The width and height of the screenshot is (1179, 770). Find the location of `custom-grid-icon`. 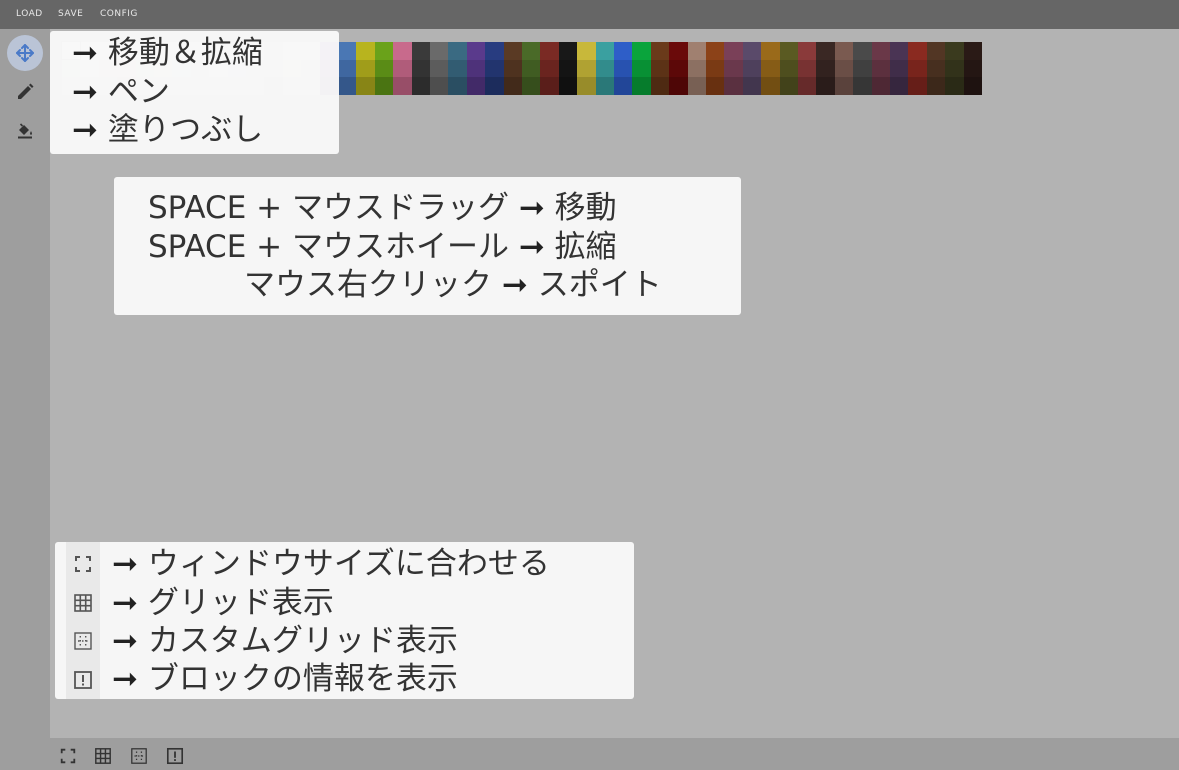

custom-grid-icon is located at coordinates (139, 756).